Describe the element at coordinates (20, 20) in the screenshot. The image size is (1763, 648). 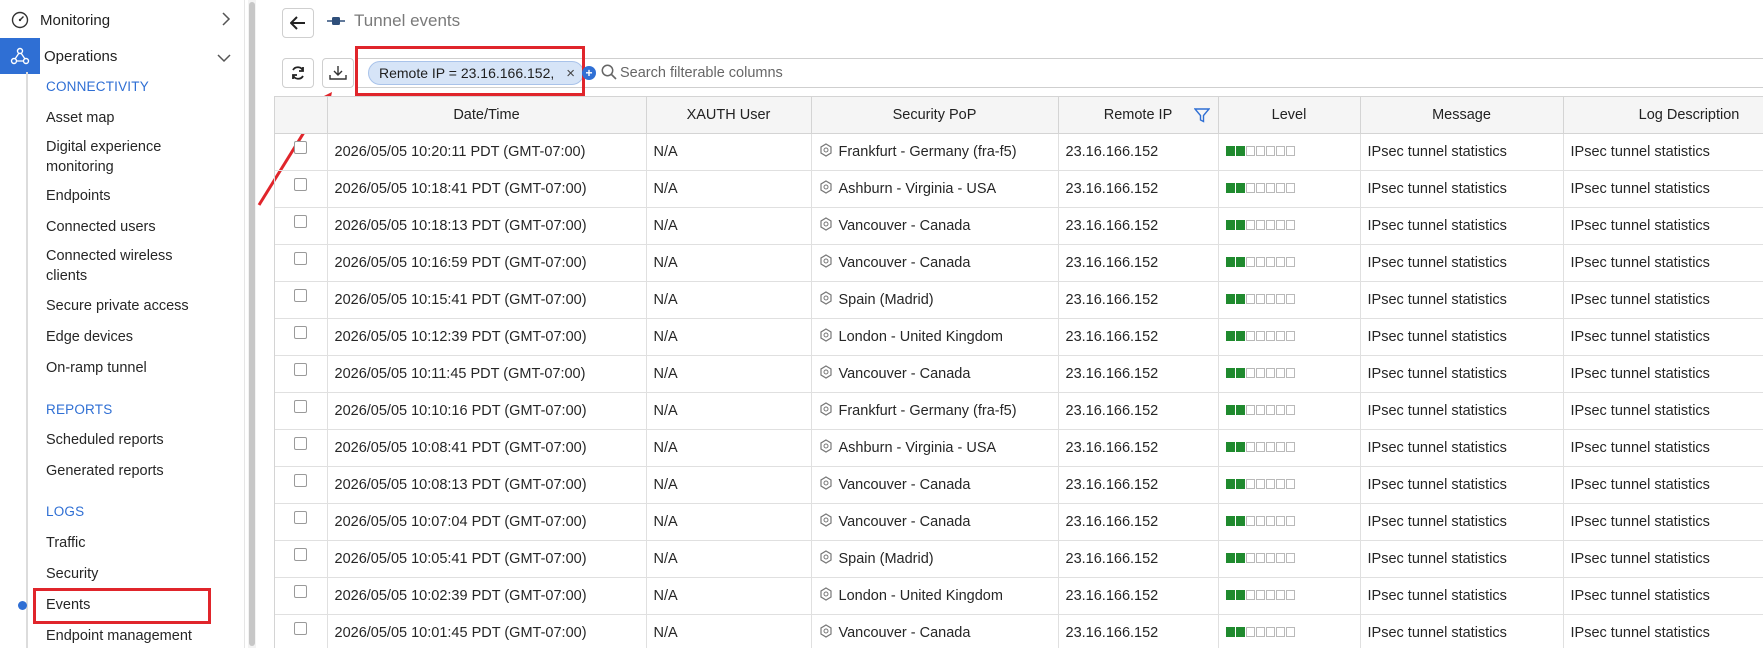
I see `gauge-icon` at that location.